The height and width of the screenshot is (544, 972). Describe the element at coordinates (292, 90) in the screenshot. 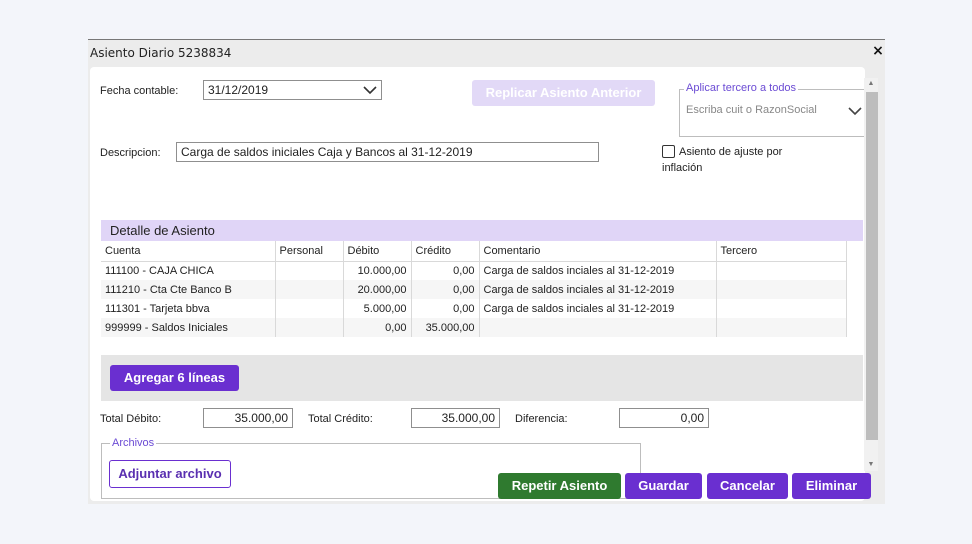

I see `fecha-select: 31/12/2019` at that location.